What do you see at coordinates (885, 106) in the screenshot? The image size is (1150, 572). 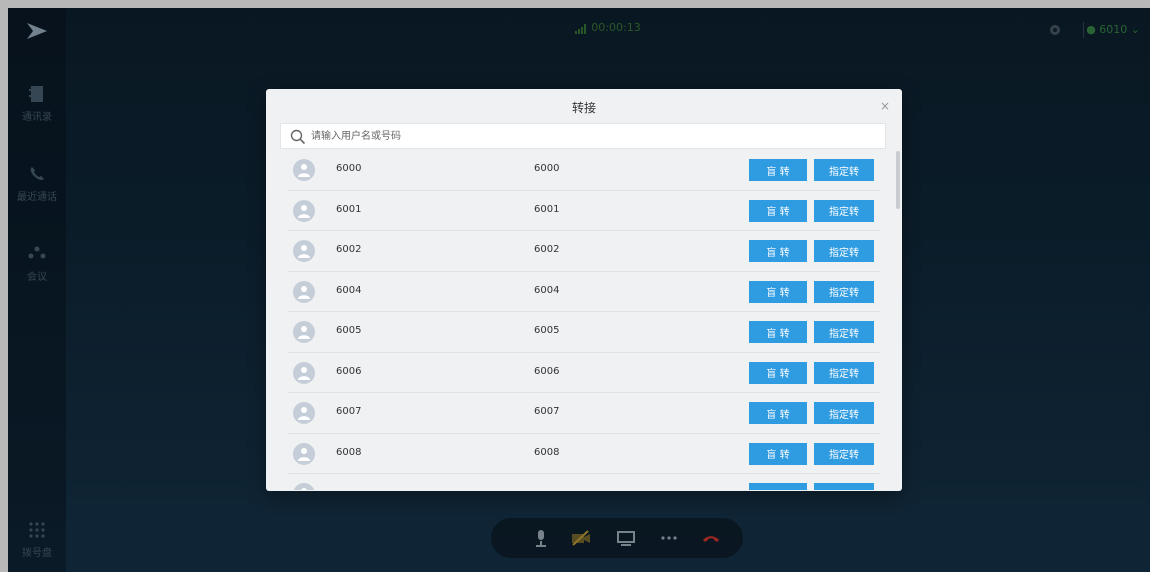 I see `close-icon: ×` at bounding box center [885, 106].